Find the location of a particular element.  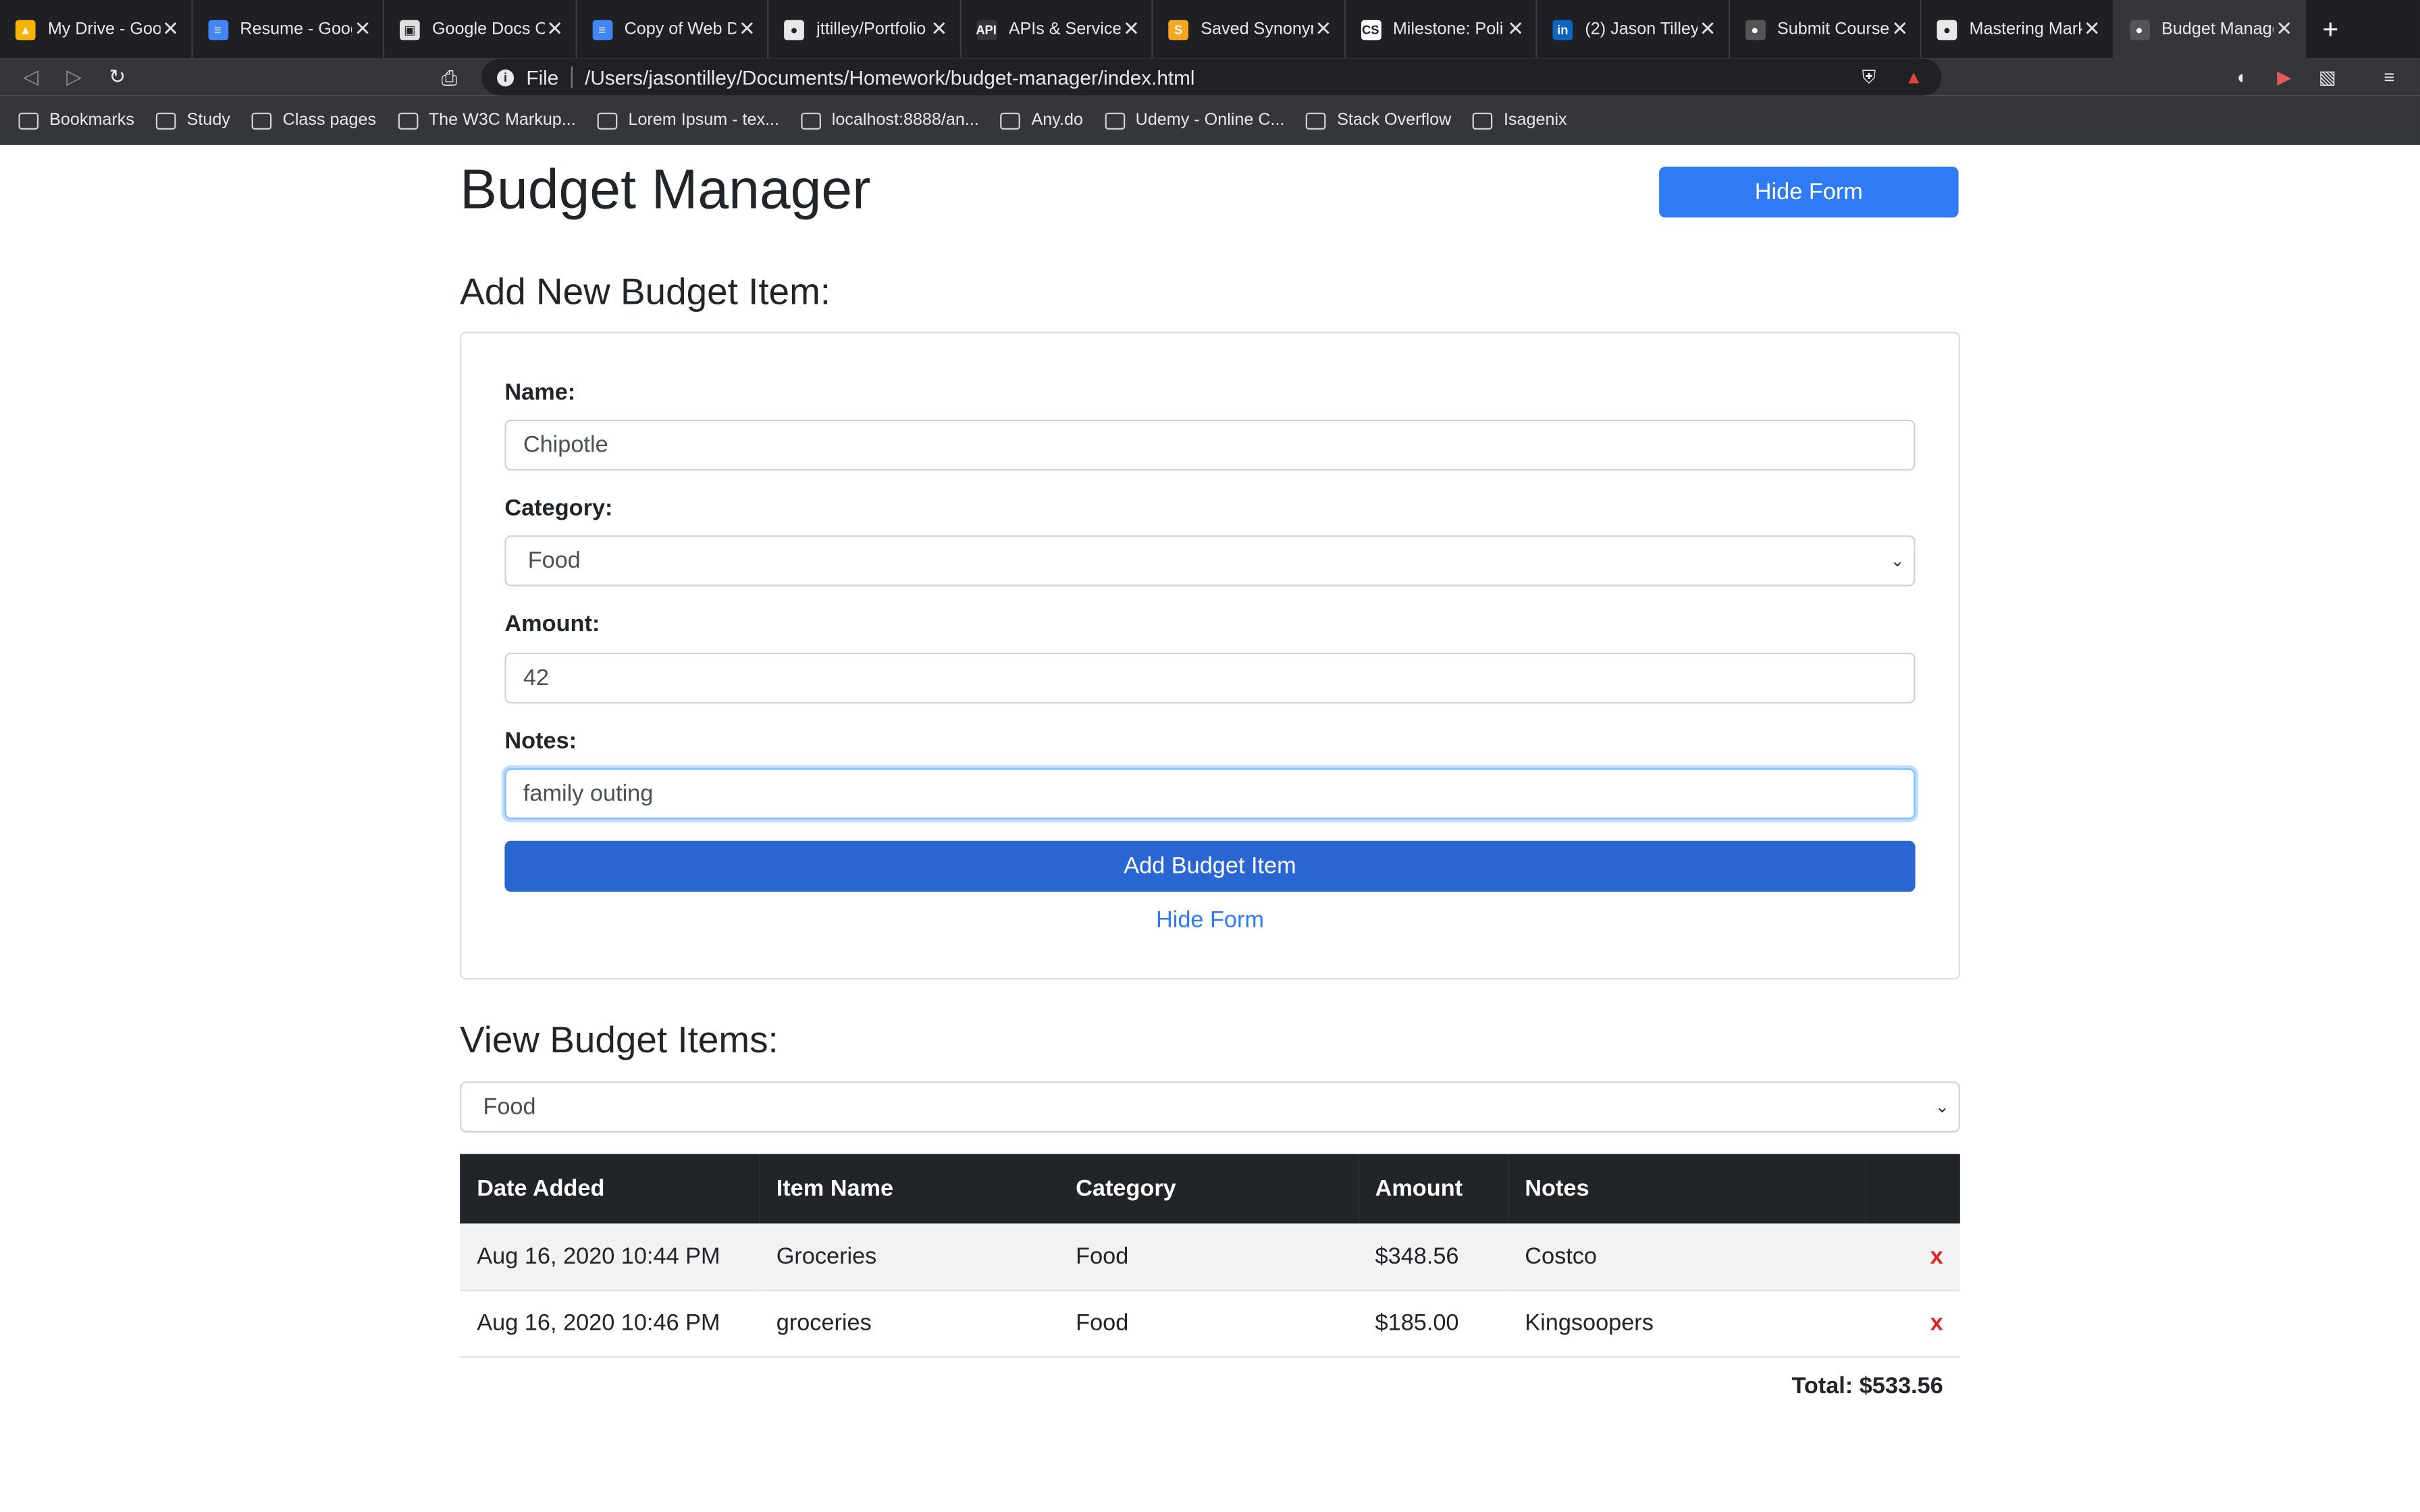

browser-tab: S Saved Synonym ✕ is located at coordinates (1249, 29).